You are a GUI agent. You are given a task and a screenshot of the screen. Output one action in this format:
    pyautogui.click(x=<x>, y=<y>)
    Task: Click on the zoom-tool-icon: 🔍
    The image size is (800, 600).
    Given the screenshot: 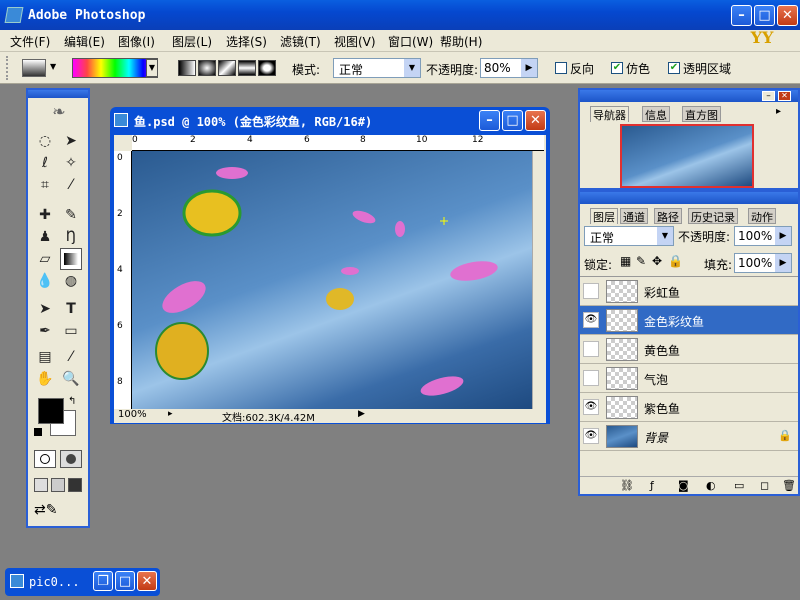 What is the action you would take?
    pyautogui.click(x=71, y=379)
    